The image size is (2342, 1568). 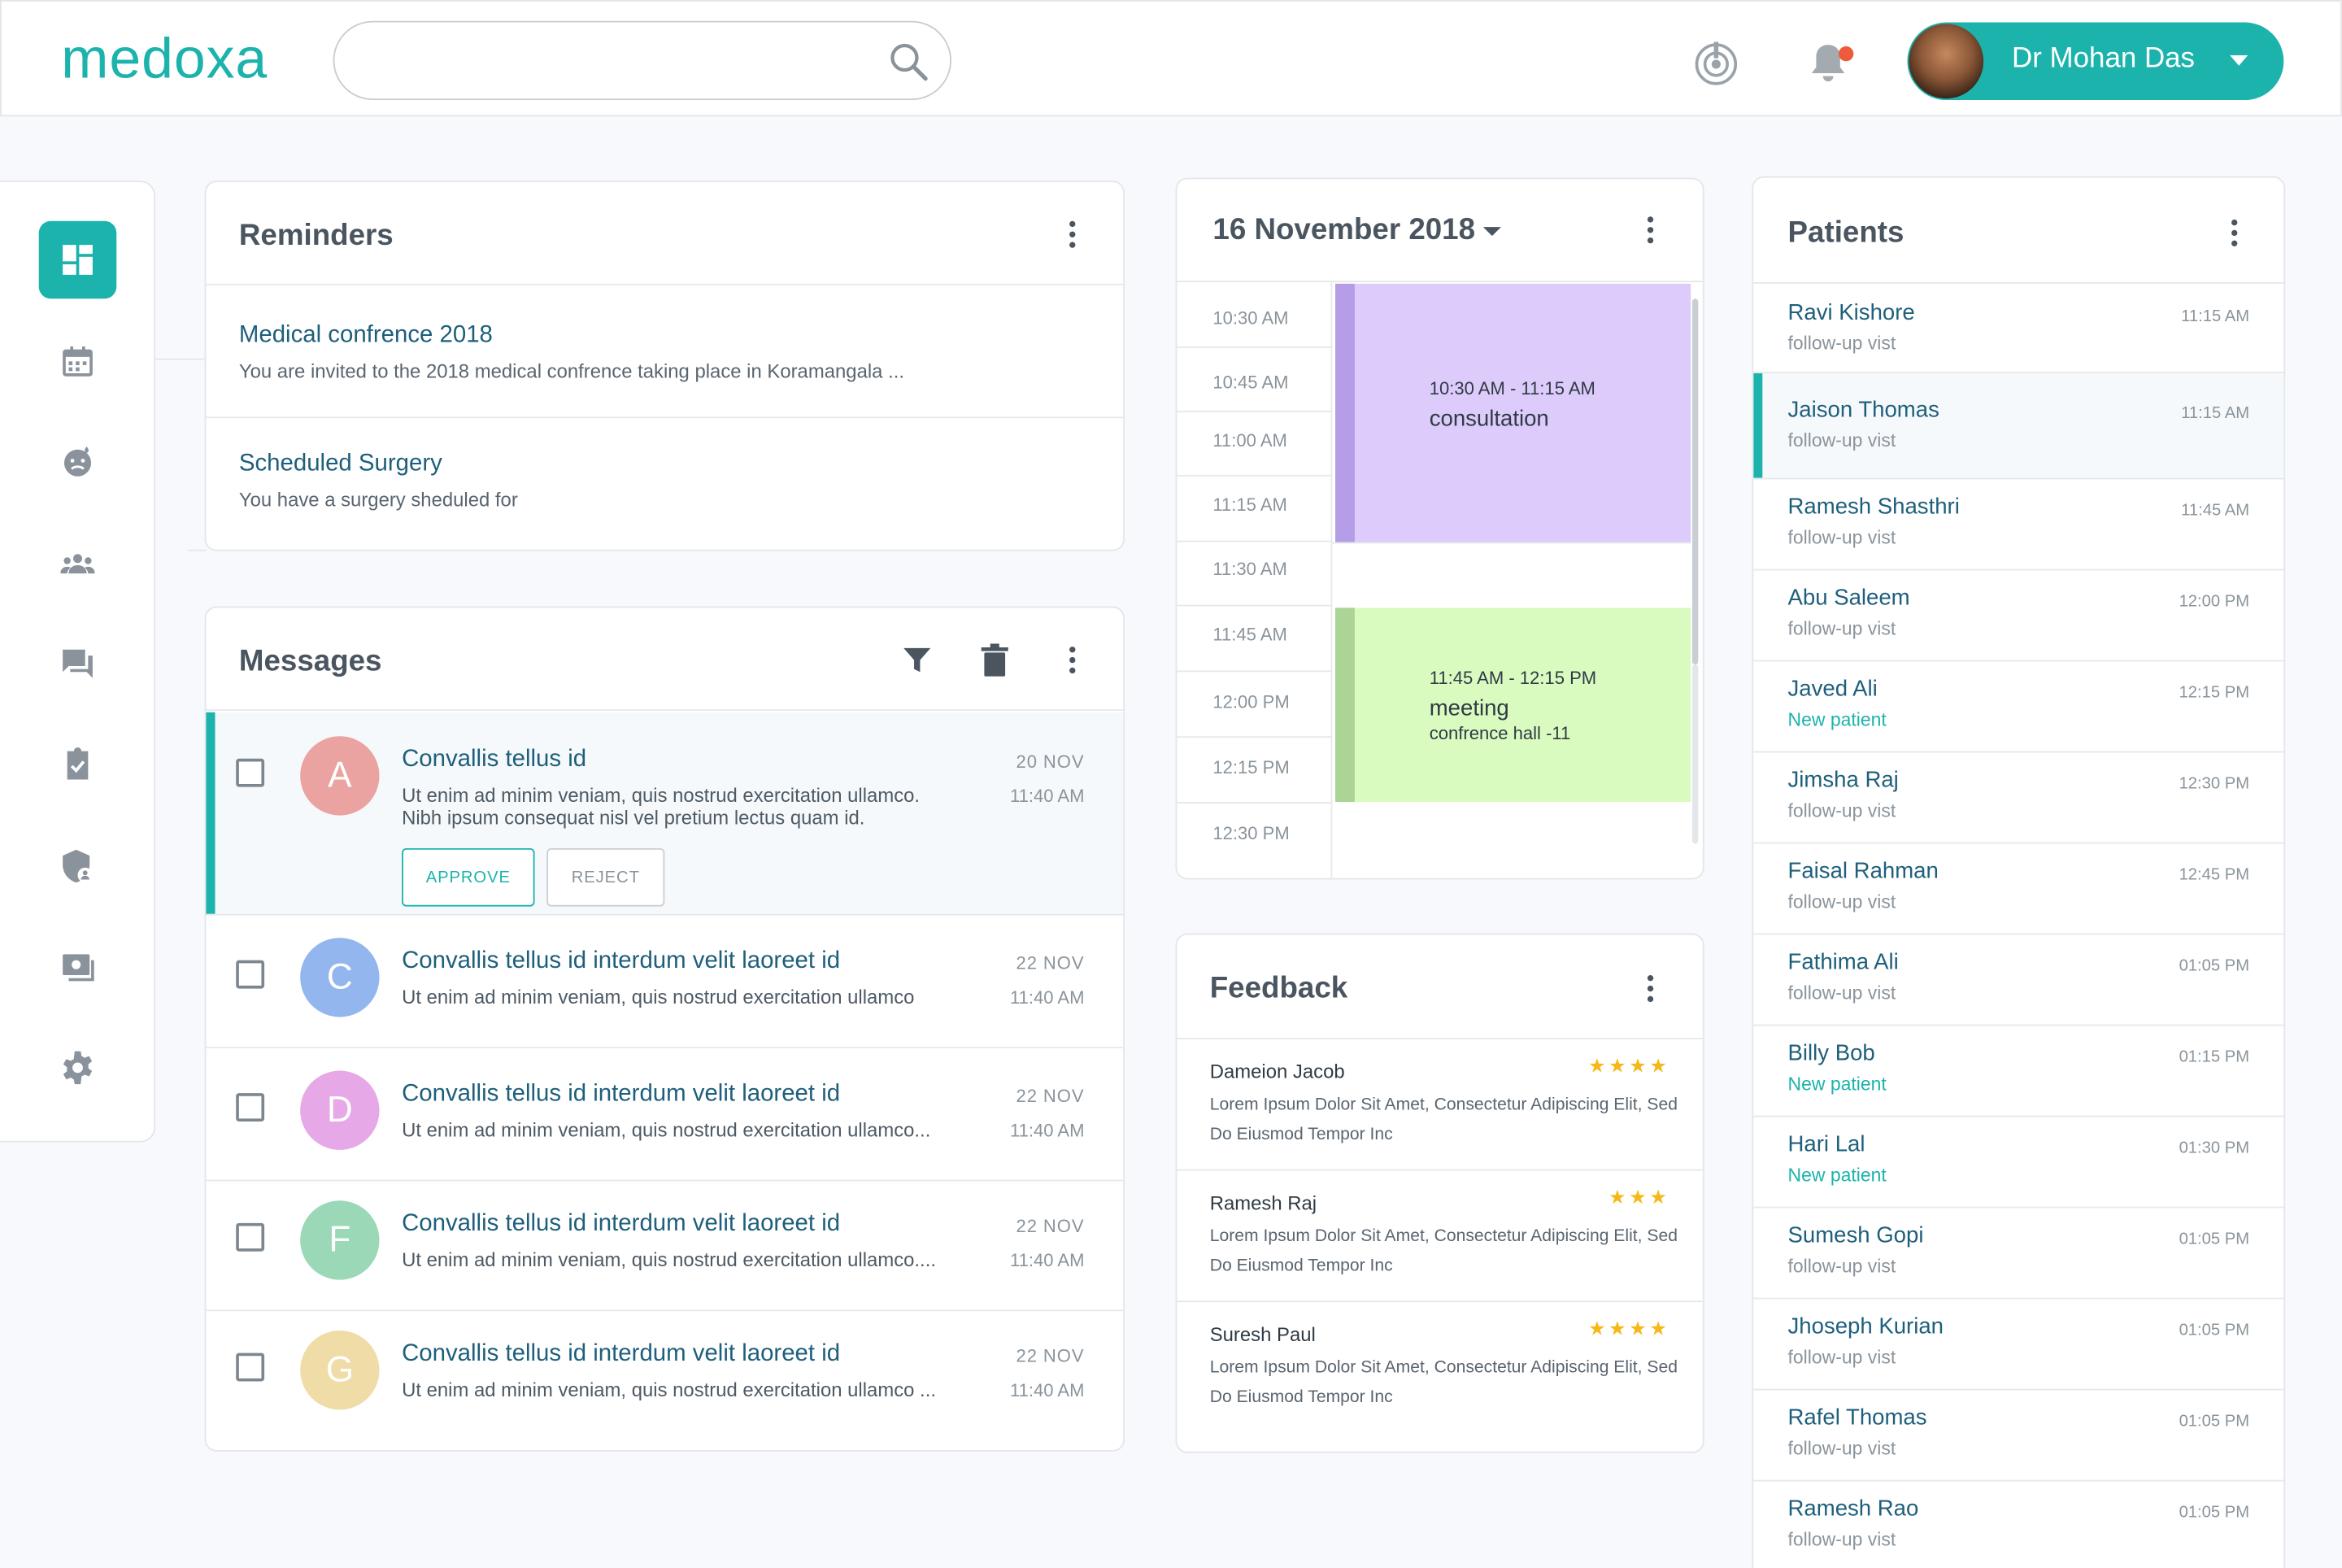 I want to click on sidebar-item-messages, so click(x=78, y=663).